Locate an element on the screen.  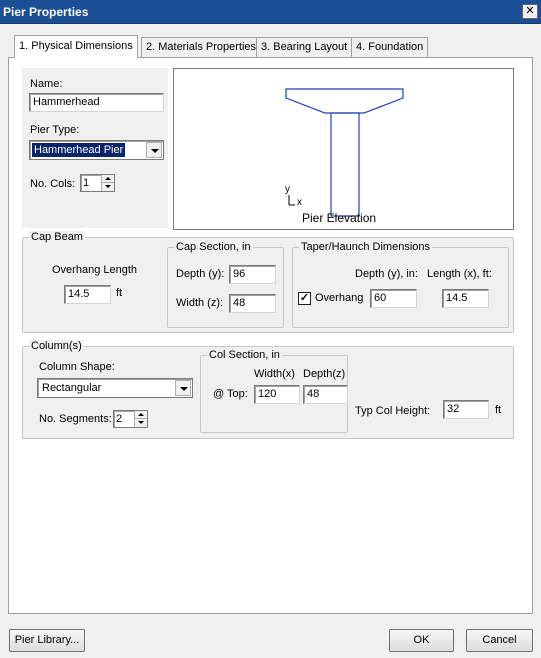
cap-section-legend: Cap Section, in is located at coordinates (213, 247).